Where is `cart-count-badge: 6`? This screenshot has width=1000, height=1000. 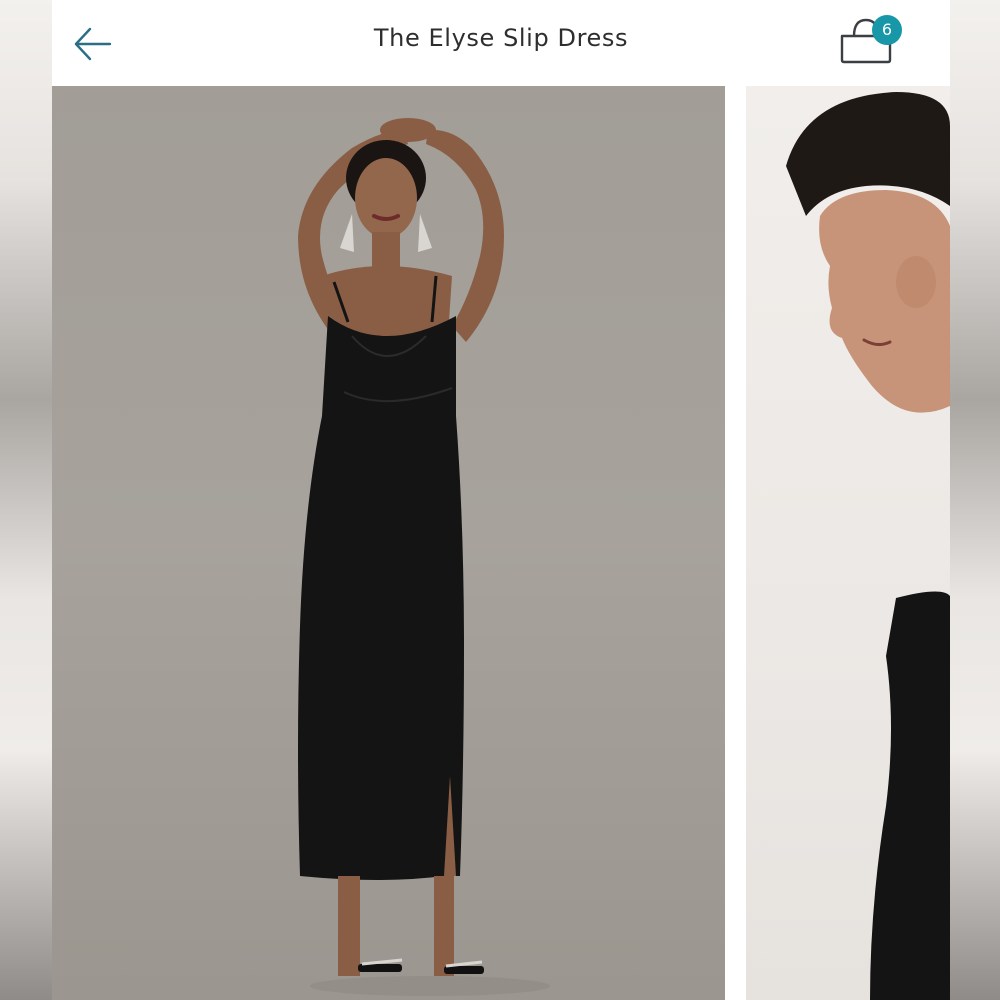
cart-count-badge: 6 is located at coordinates (887, 30).